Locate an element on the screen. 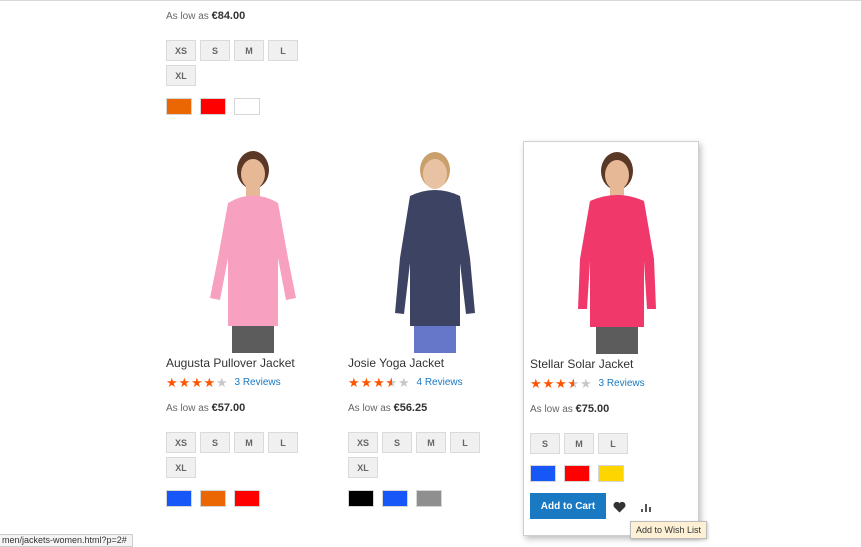  product-price: As low as €56.25 is located at coordinates (388, 408).